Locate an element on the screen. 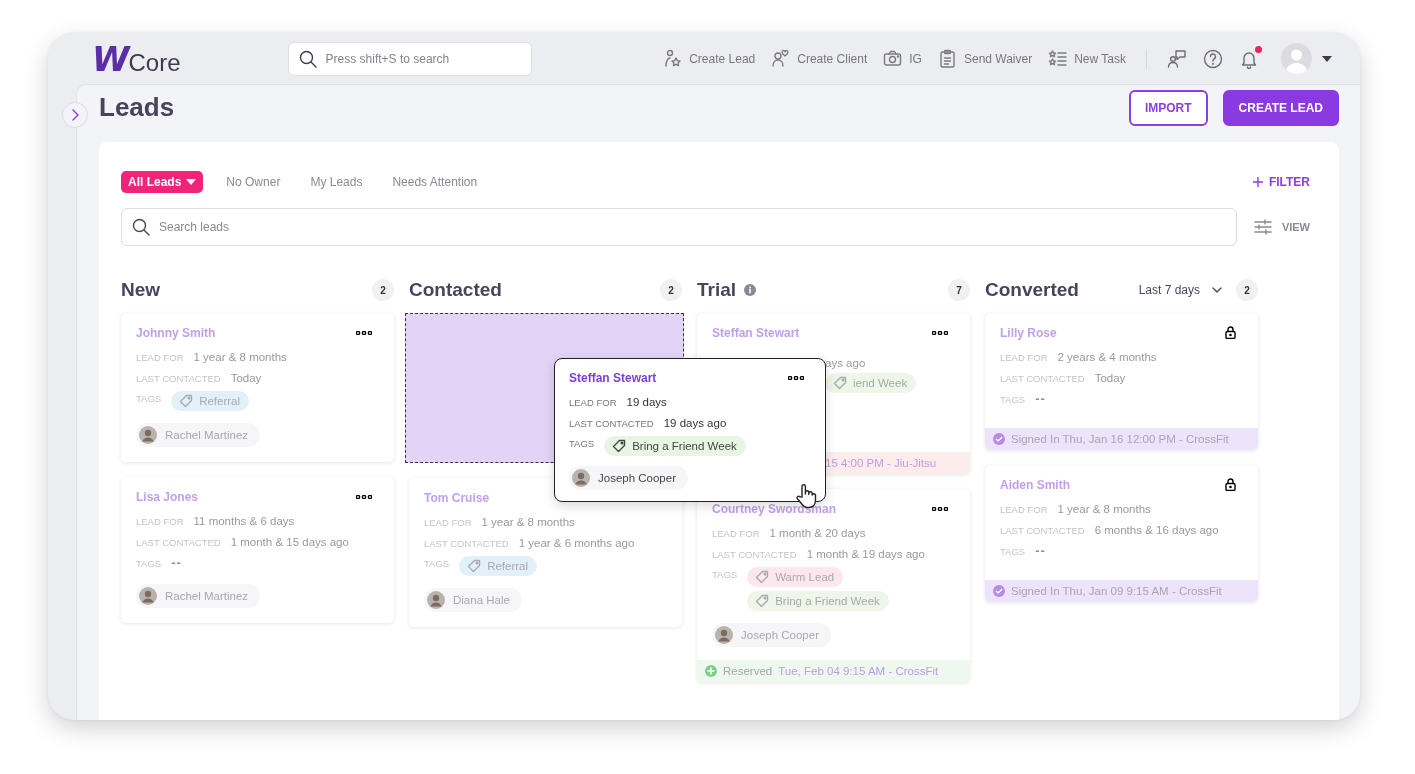  column-title: Contacted is located at coordinates (455, 290).